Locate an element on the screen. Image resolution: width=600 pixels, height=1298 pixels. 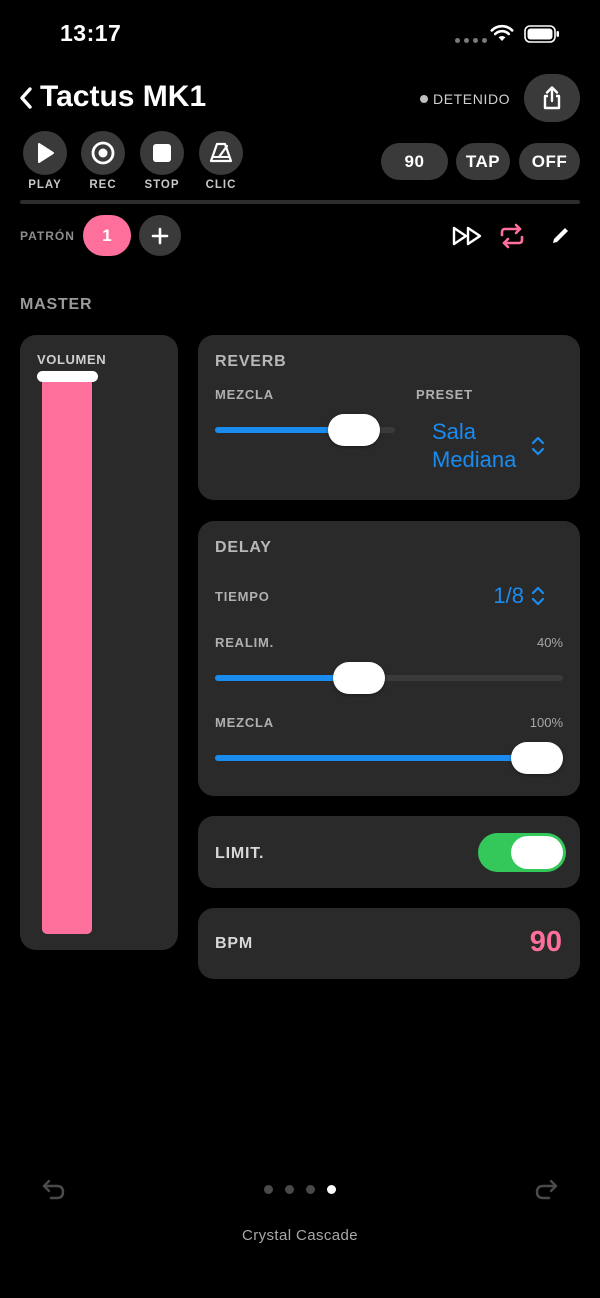
fast-forward-icon is located at coordinates (468, 238).